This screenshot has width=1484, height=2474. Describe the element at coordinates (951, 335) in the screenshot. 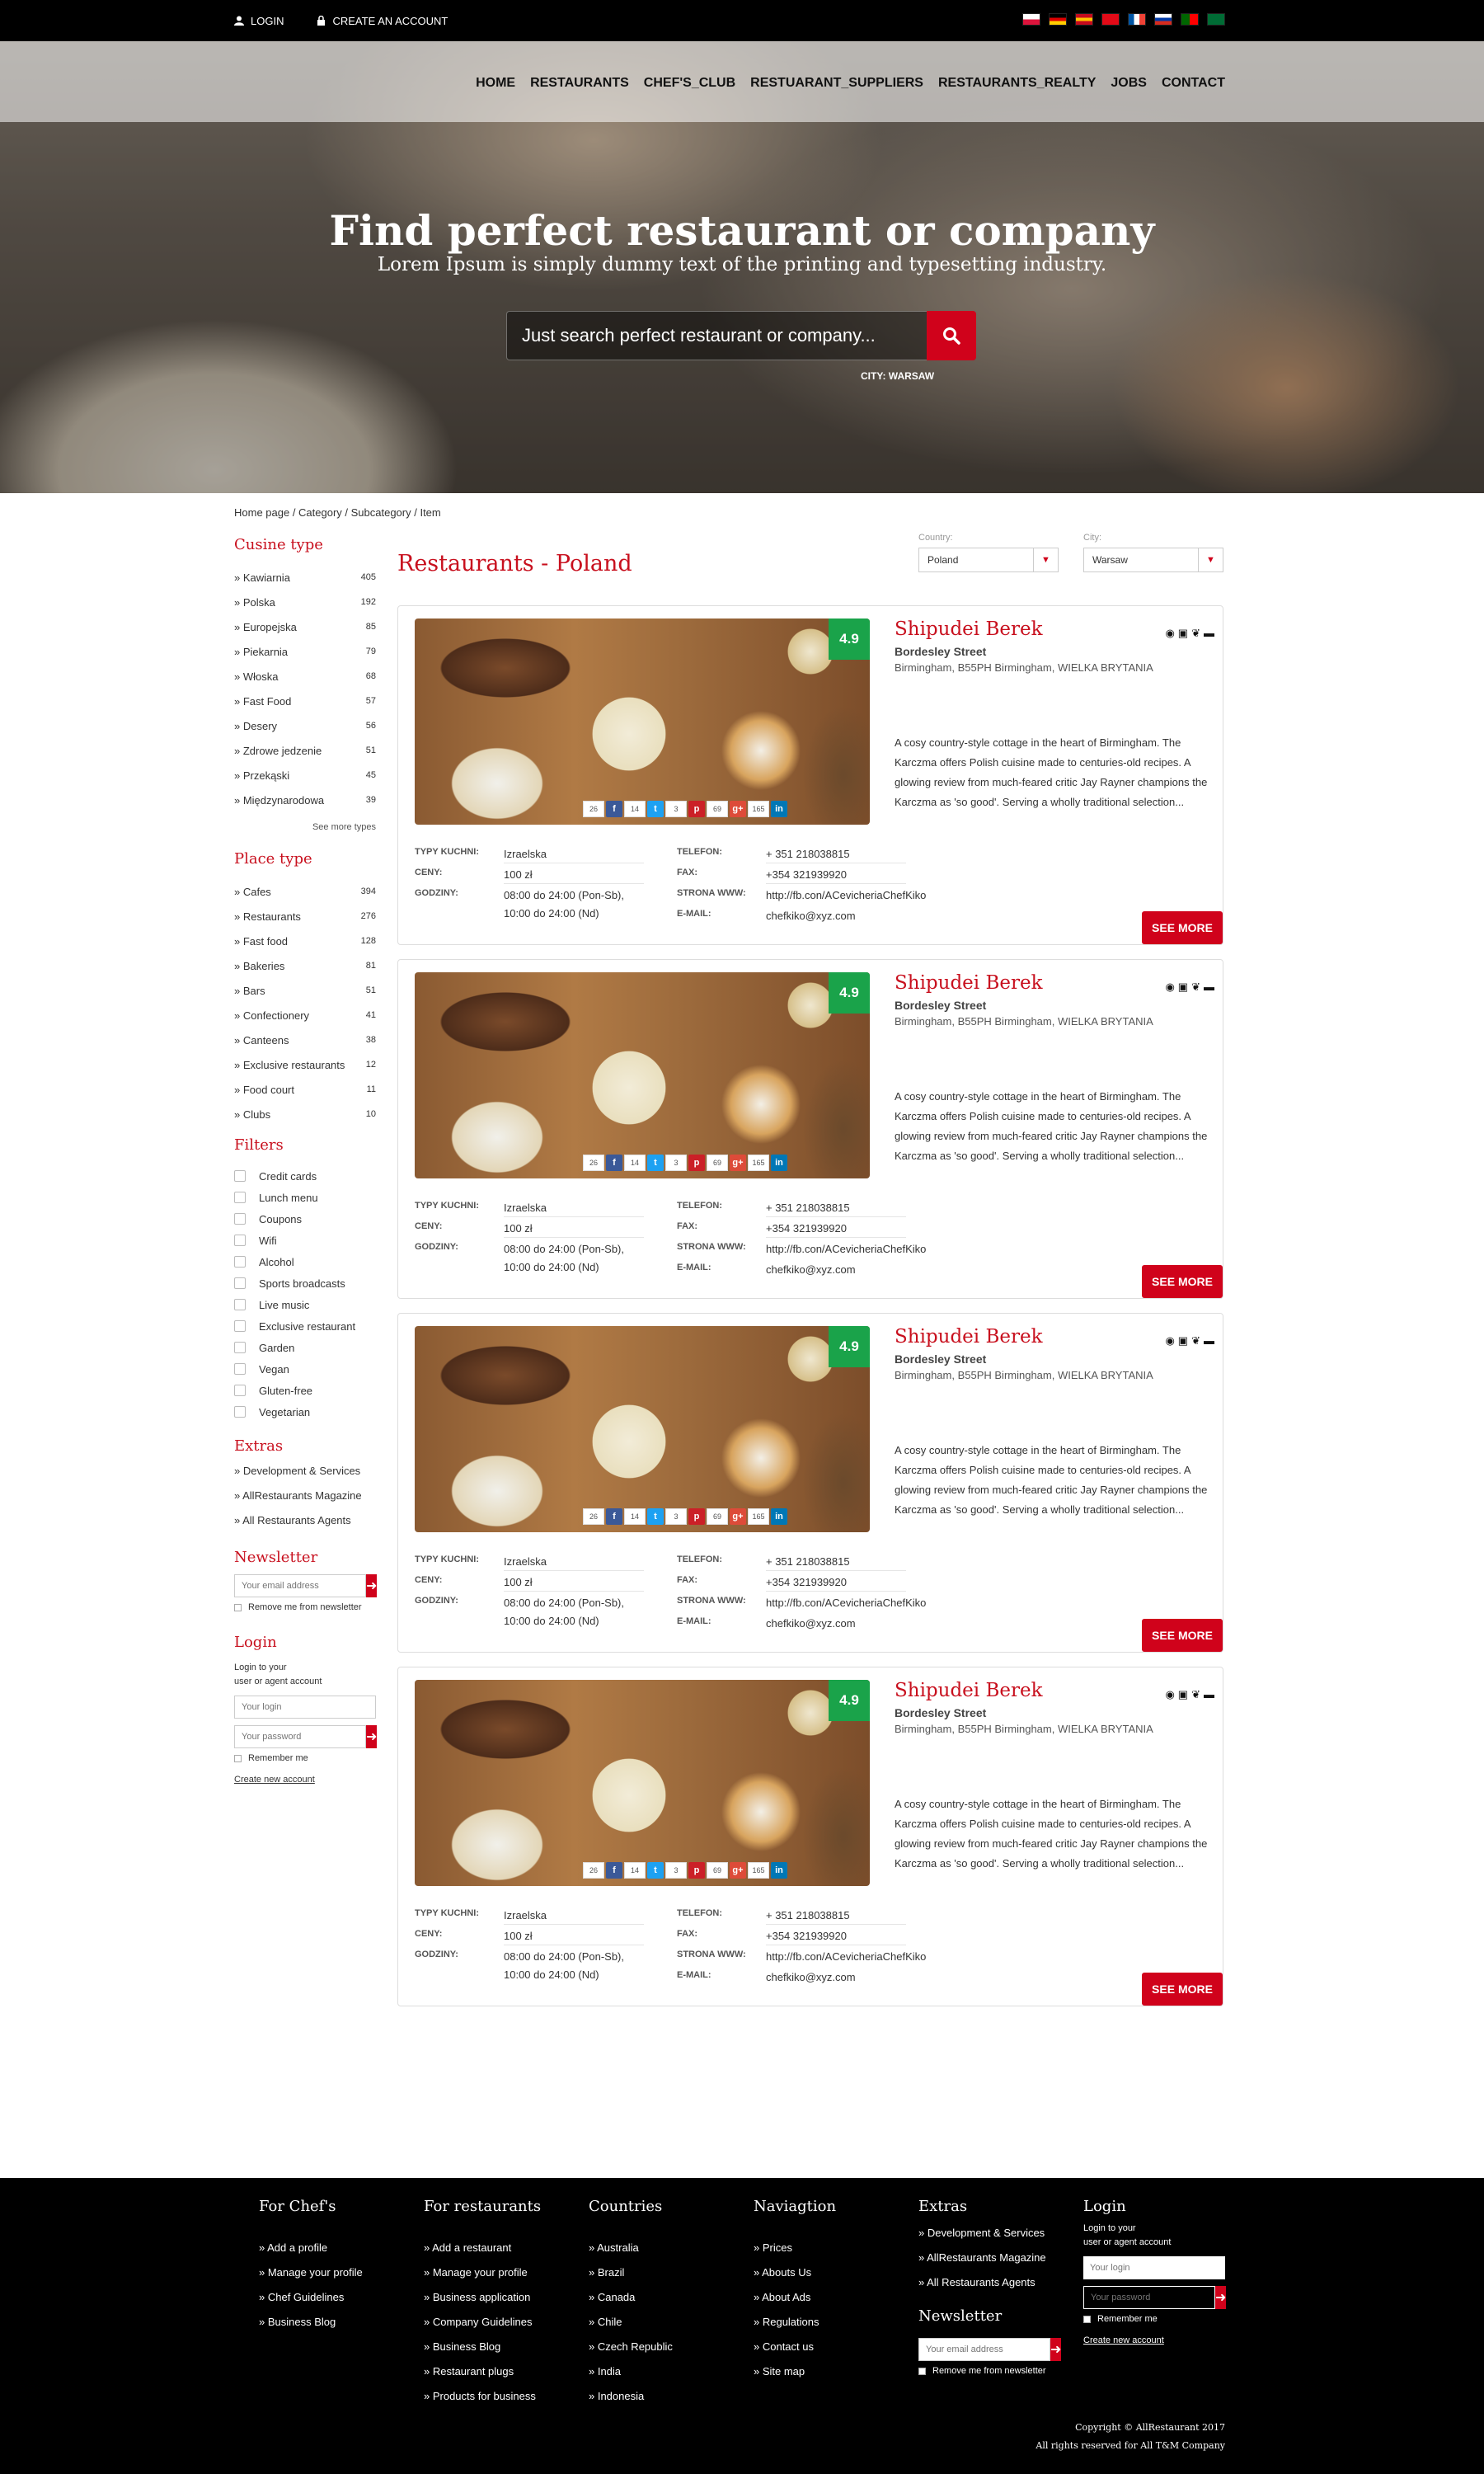

I see `search-button` at that location.